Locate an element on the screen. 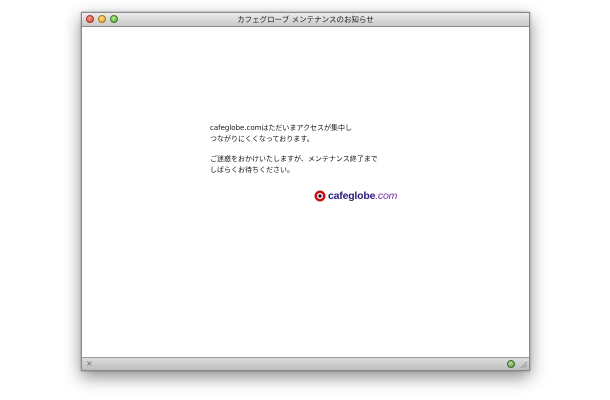  resize-grip-icon is located at coordinates (523, 364).